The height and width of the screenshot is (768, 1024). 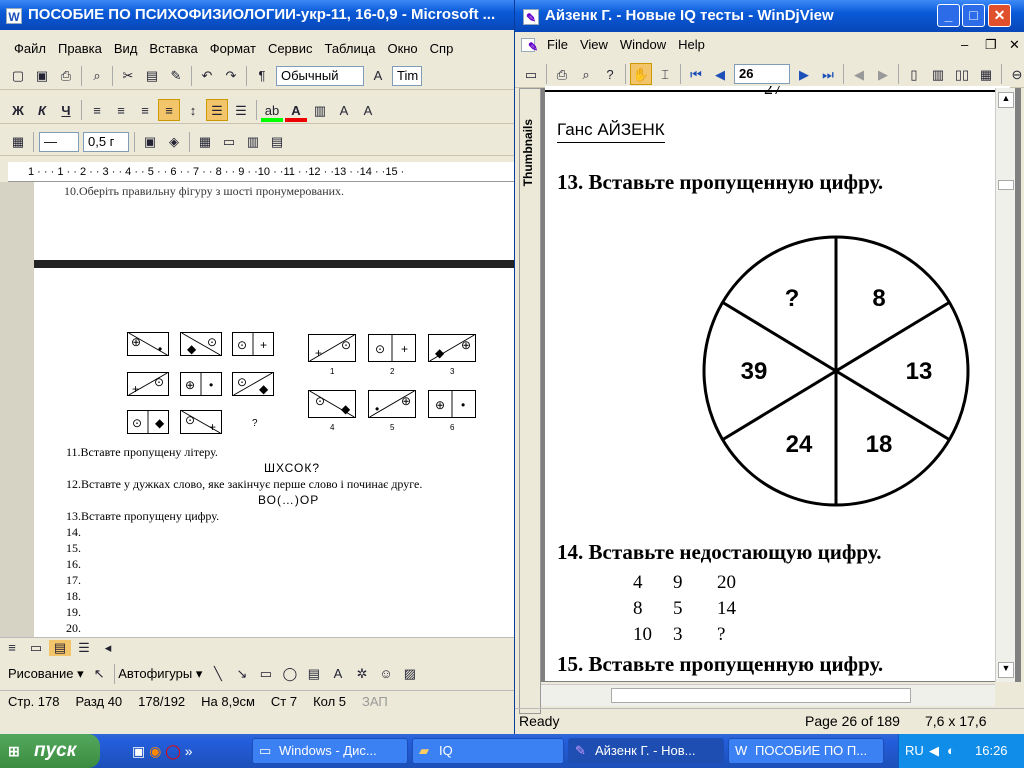 I want to click on djview-menu-view: View, so click(x=594, y=44).